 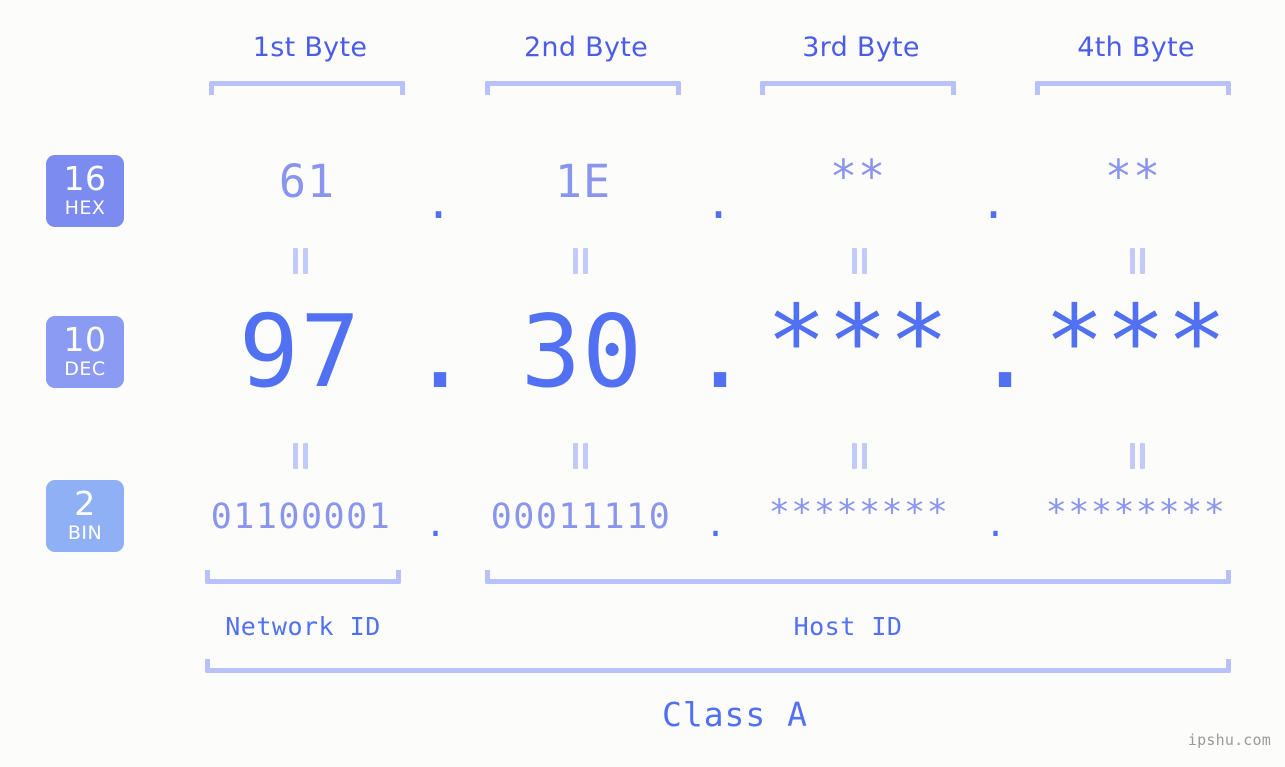 I want to click on network-id-bracket, so click(x=303, y=577).